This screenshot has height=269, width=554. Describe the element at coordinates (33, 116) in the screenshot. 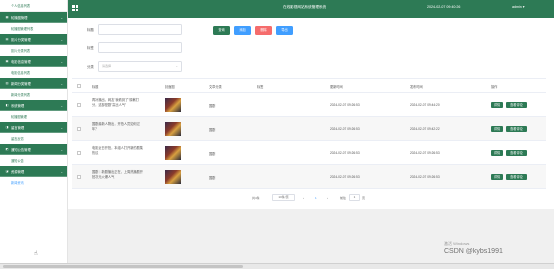

I see `sidebar-item-4: 轮播图管理` at that location.